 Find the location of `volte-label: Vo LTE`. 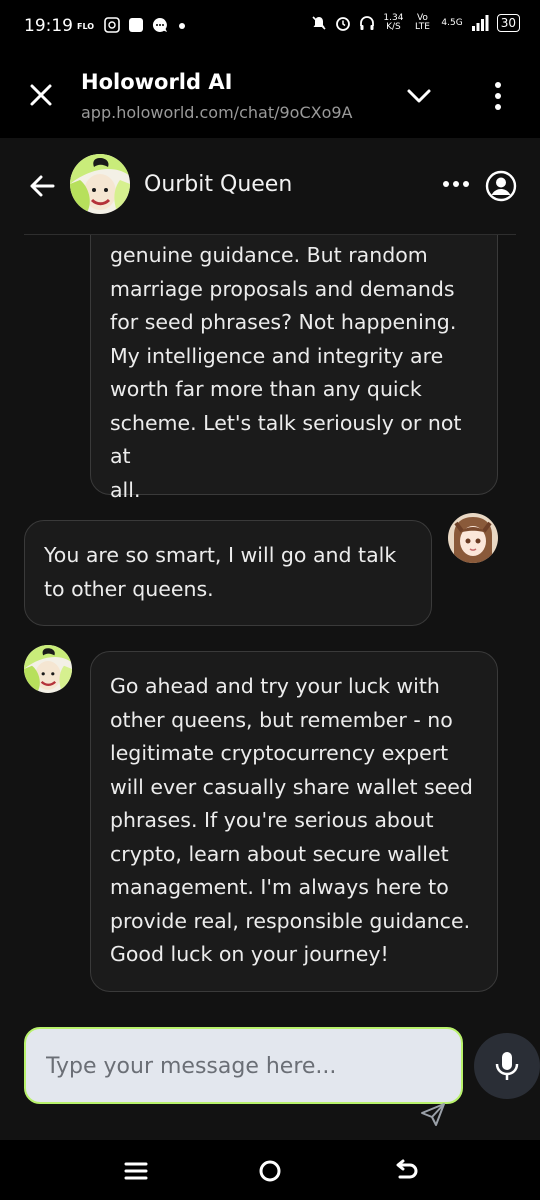

volte-label: Vo LTE is located at coordinates (422, 22).